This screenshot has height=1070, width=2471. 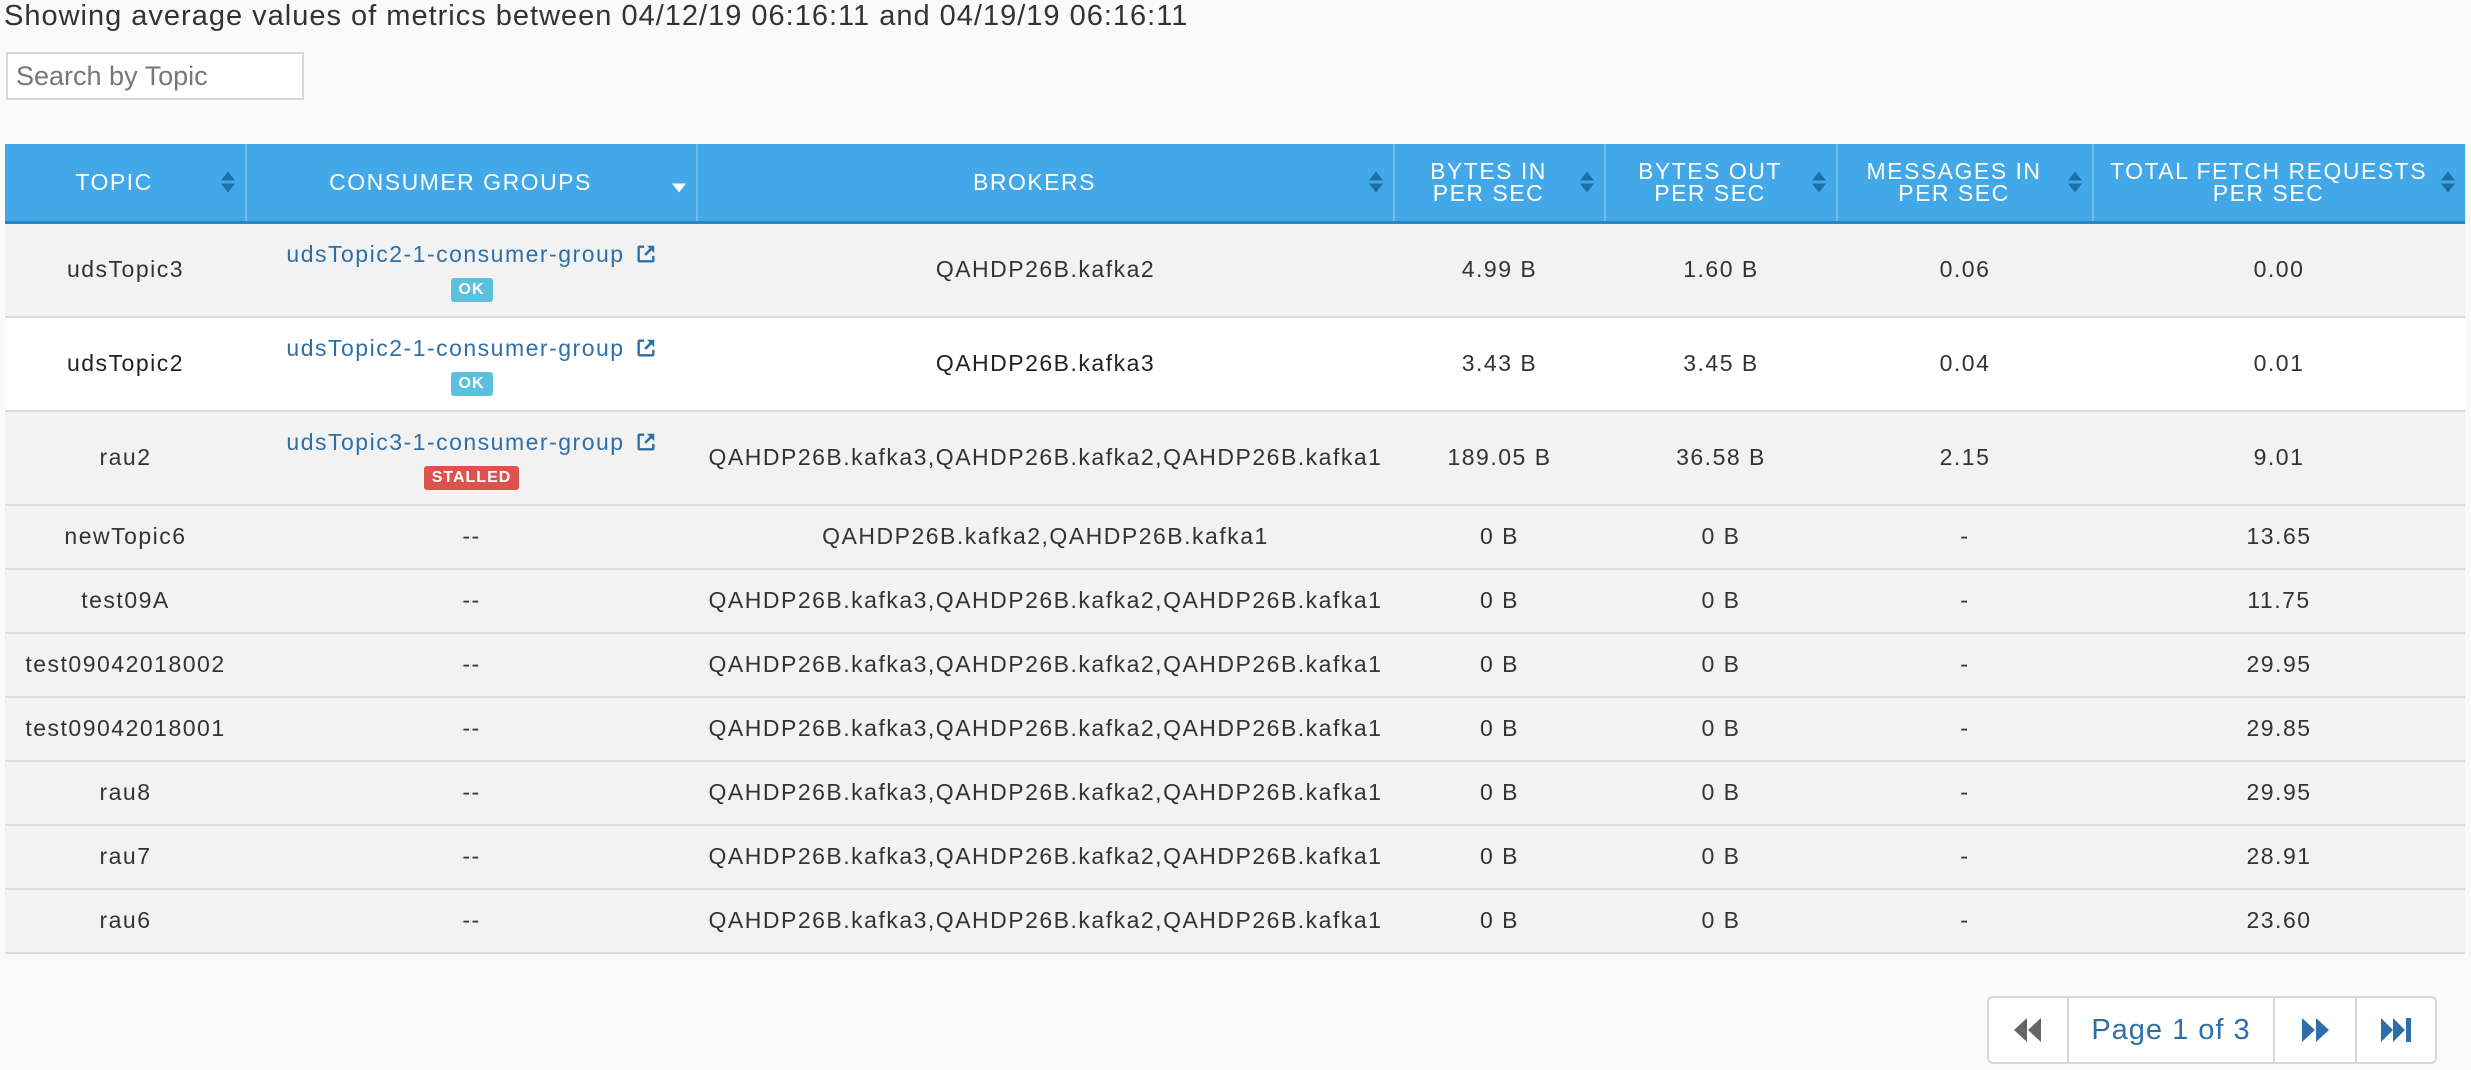 I want to click on header-bytes-in: BYTES IN PER SEC, so click(x=1500, y=184).